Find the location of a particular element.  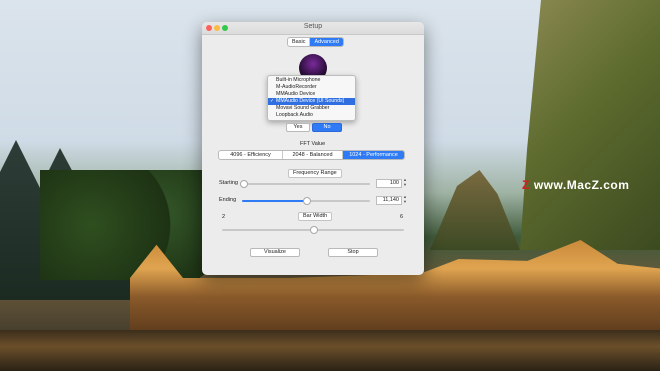

yes-button: Yes is located at coordinates (298, 127).